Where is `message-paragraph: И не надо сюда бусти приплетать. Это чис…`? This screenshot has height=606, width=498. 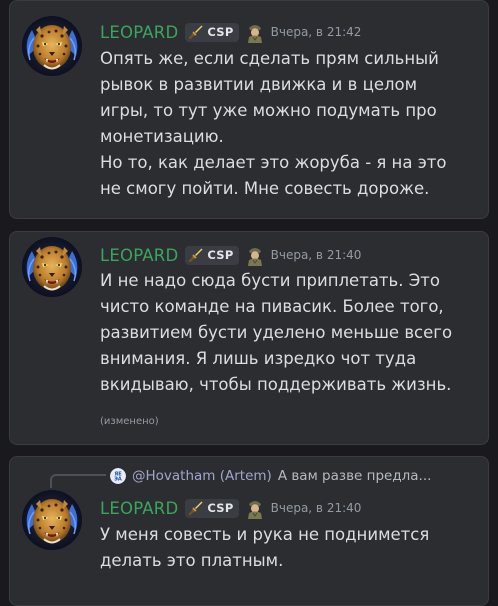
message-paragraph: И не надо сюда бусти приплетать. Это чис… is located at coordinates (276, 332).